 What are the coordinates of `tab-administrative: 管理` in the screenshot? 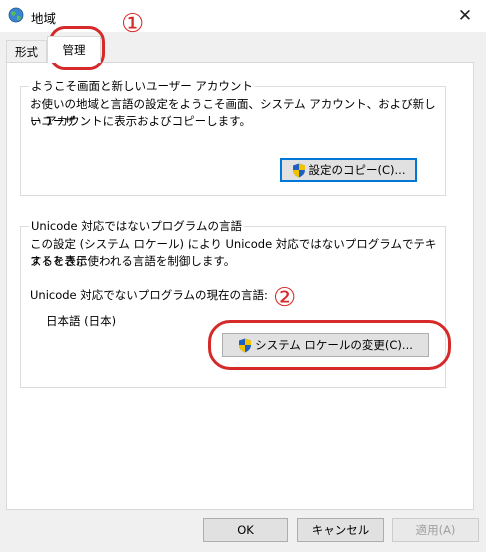 It's located at (74, 49).